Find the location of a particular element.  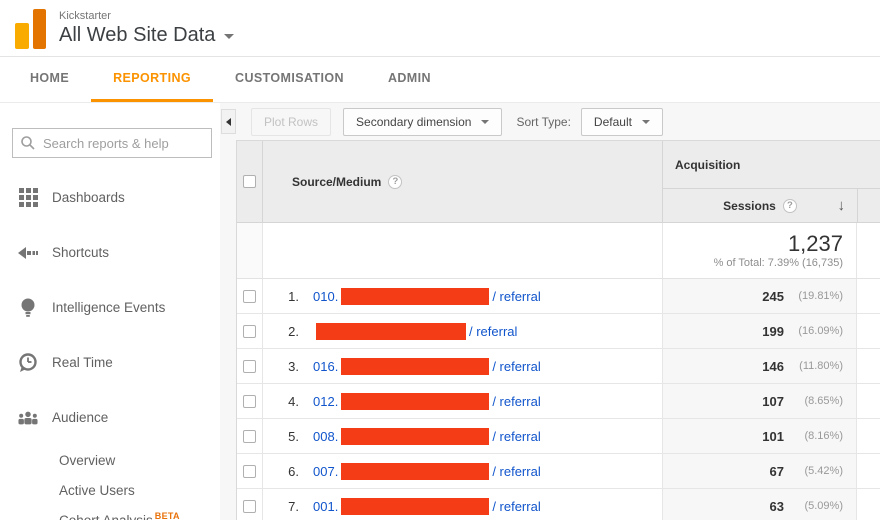

sessions-value: 101 is located at coordinates (773, 436).